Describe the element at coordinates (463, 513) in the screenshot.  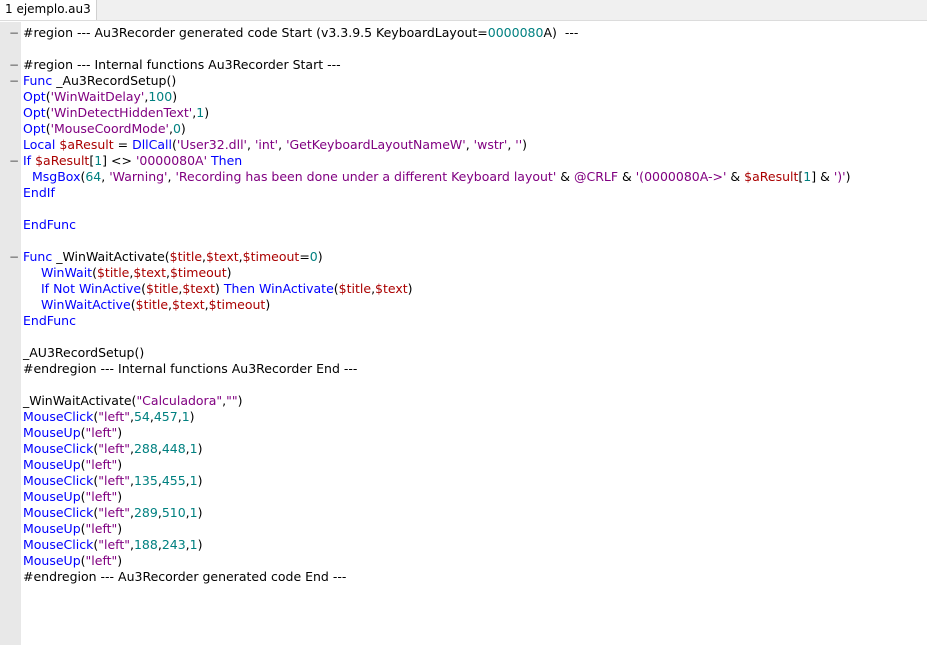
I see `code-line: MouseClick("left",289,510,1)` at that location.